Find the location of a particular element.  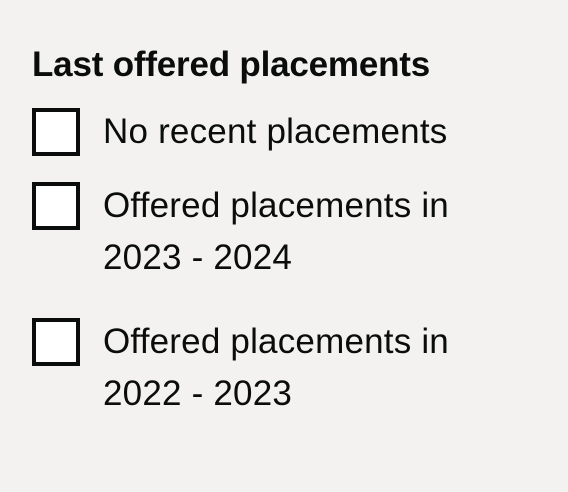

option-label: Offered placements in 2023 - 2024 is located at coordinates (293, 232).